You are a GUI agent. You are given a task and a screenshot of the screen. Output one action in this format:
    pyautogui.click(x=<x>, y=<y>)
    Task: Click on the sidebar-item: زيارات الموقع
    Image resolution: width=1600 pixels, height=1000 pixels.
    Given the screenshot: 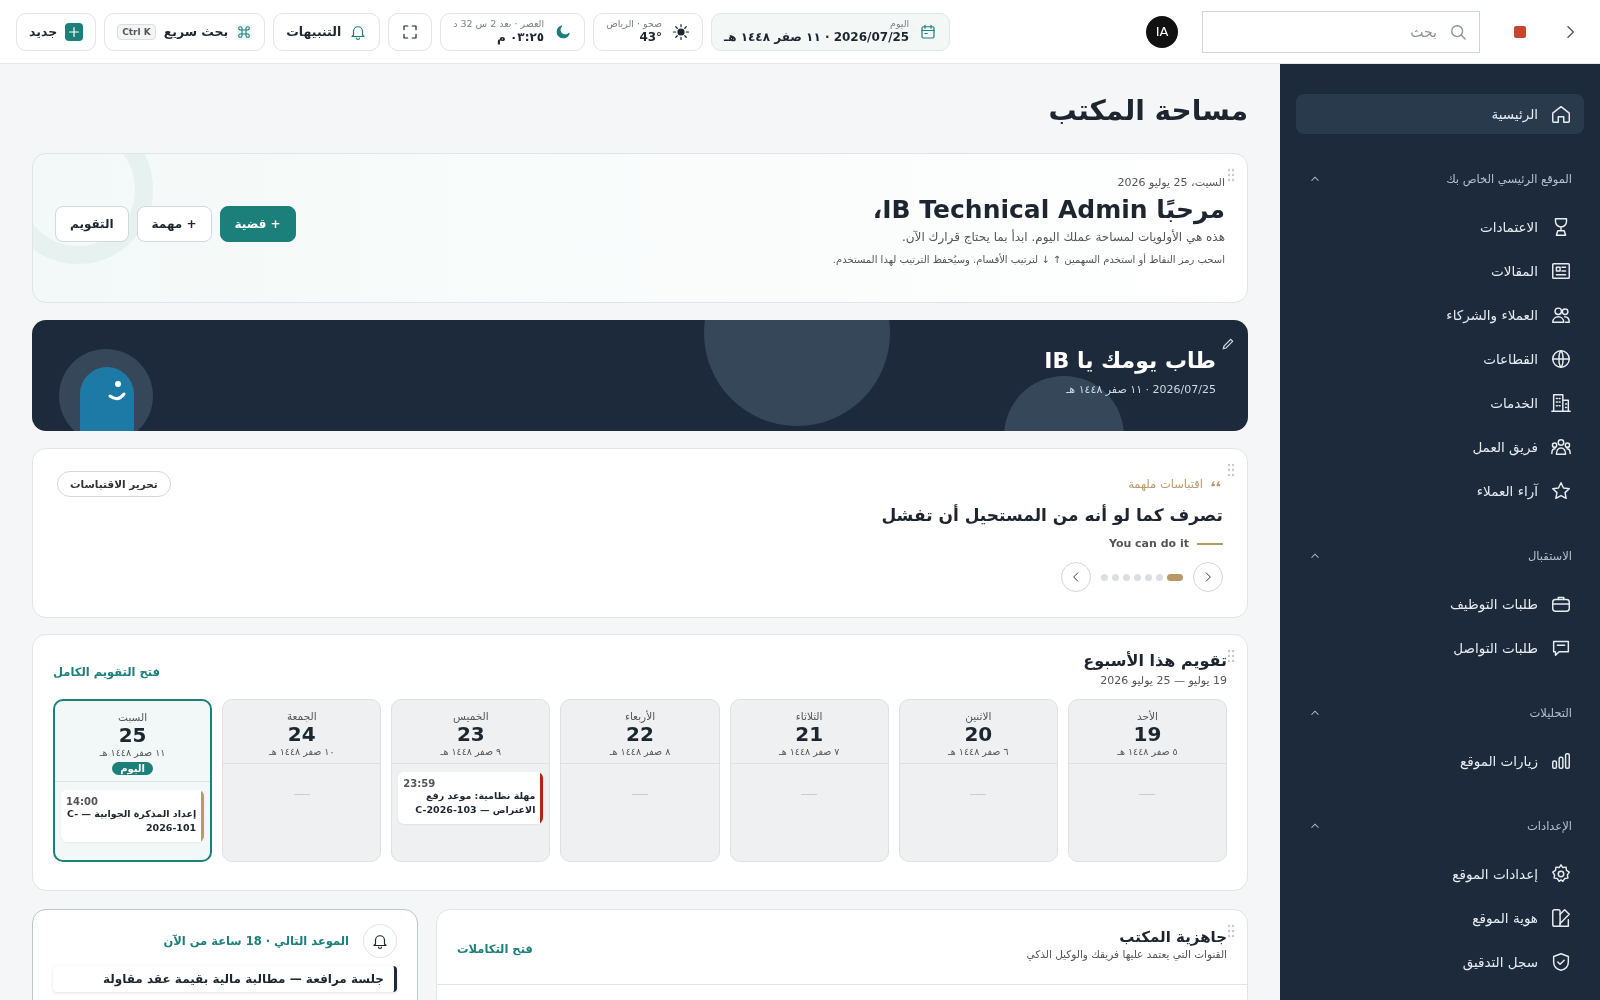 What is the action you would take?
    pyautogui.click(x=1440, y=761)
    